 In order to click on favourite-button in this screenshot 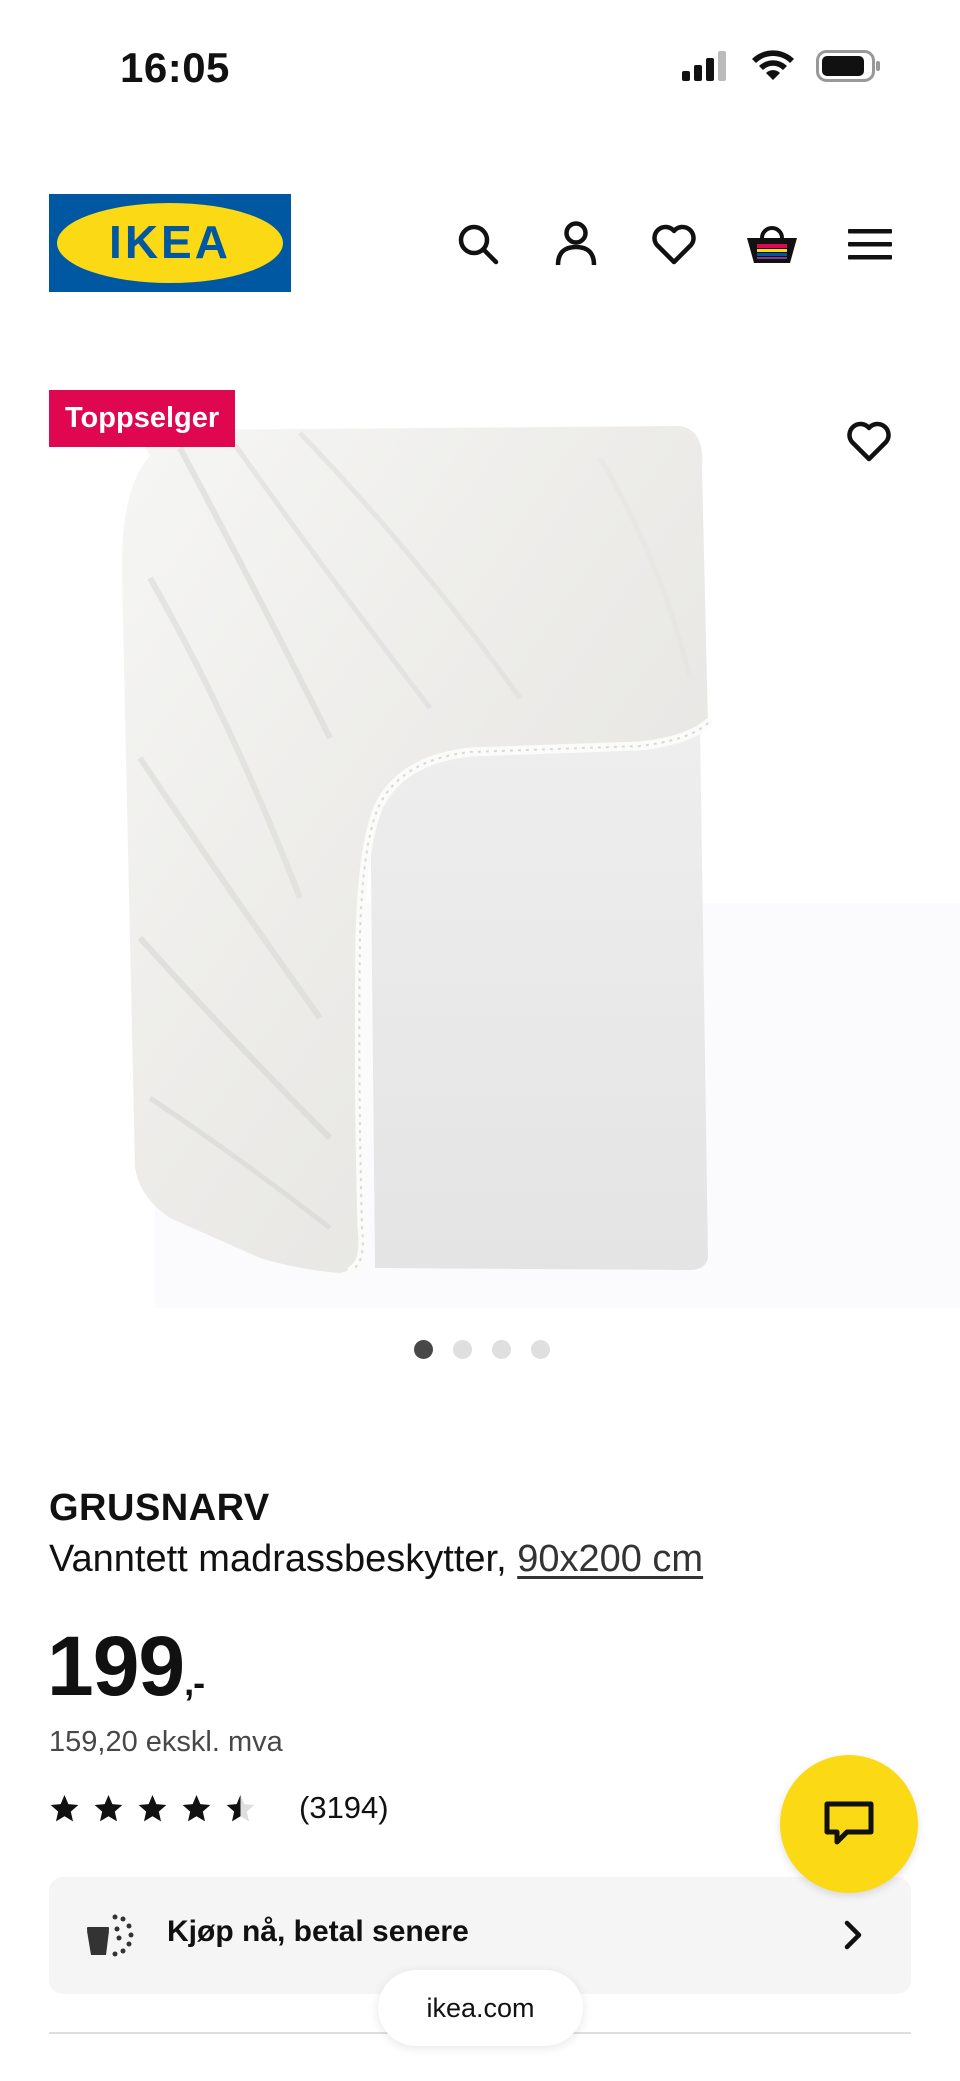, I will do `click(869, 441)`.